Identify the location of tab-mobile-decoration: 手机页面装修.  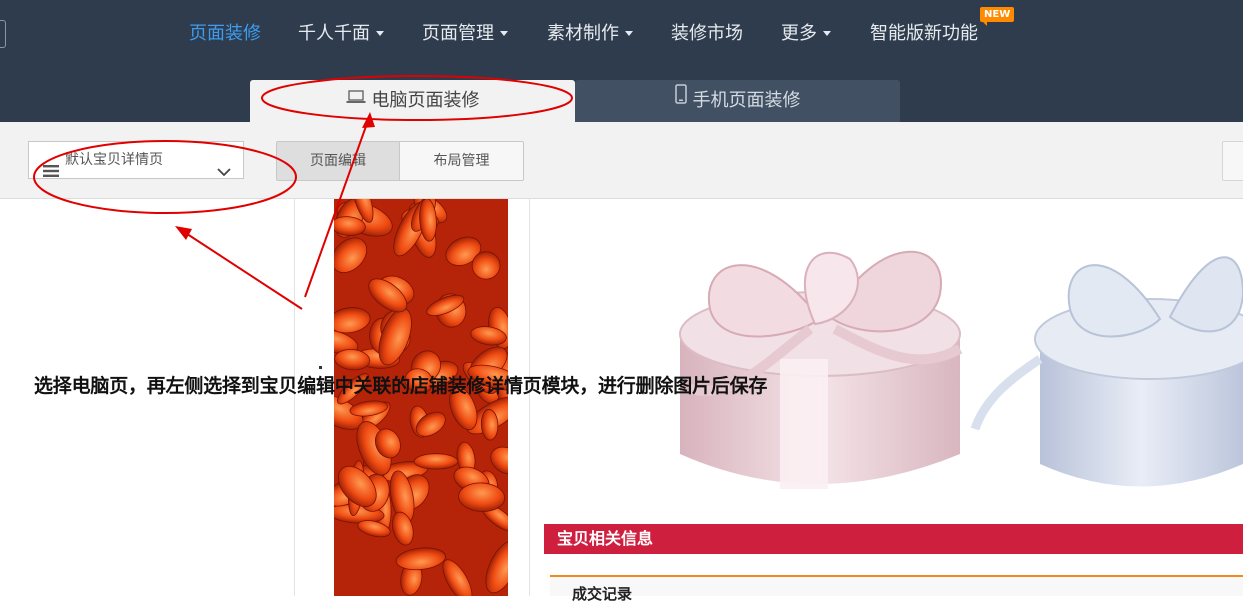
(737, 101).